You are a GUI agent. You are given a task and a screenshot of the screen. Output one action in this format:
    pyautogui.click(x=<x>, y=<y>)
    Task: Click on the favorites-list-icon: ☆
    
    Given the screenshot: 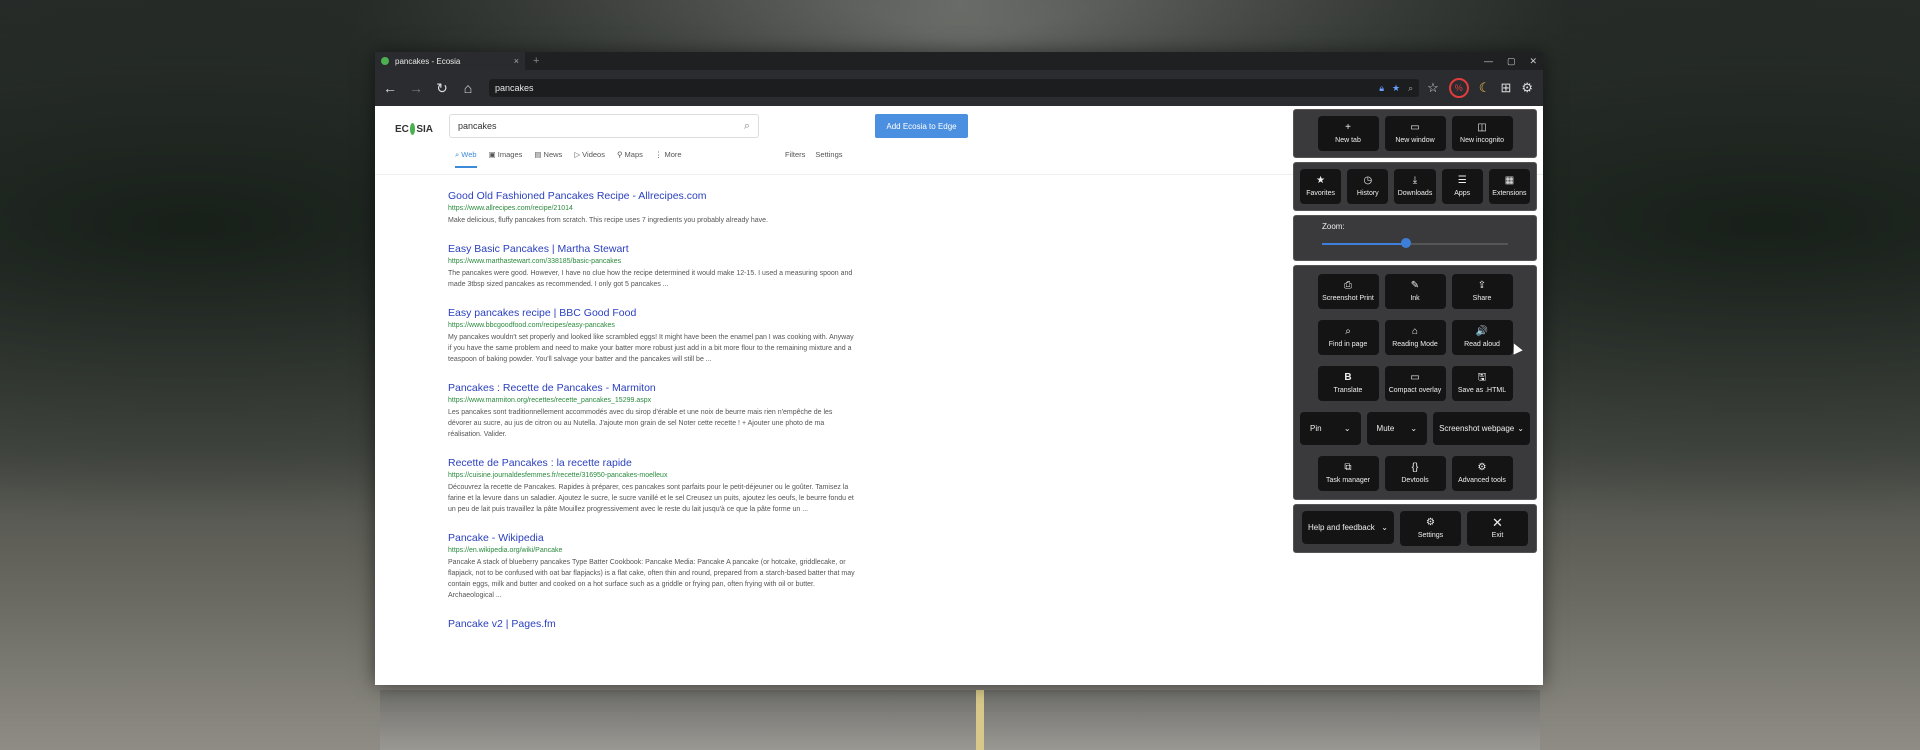 What is the action you would take?
    pyautogui.click(x=1433, y=88)
    